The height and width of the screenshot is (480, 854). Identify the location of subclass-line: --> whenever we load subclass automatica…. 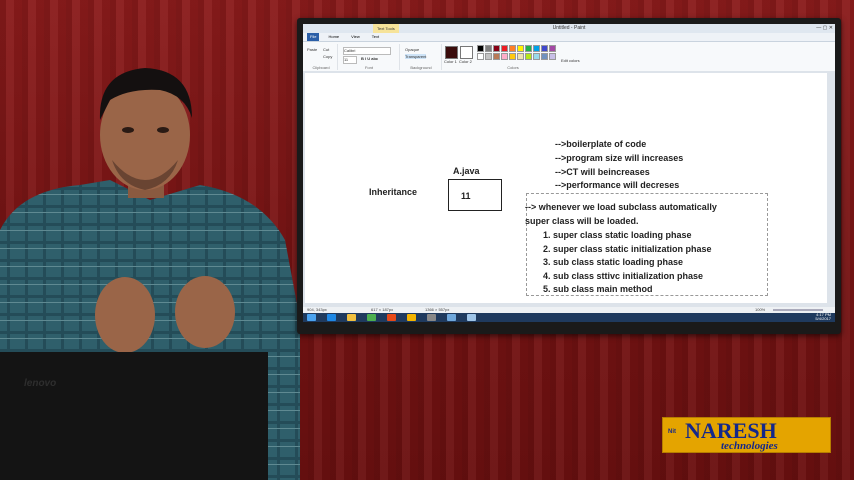
(621, 207).